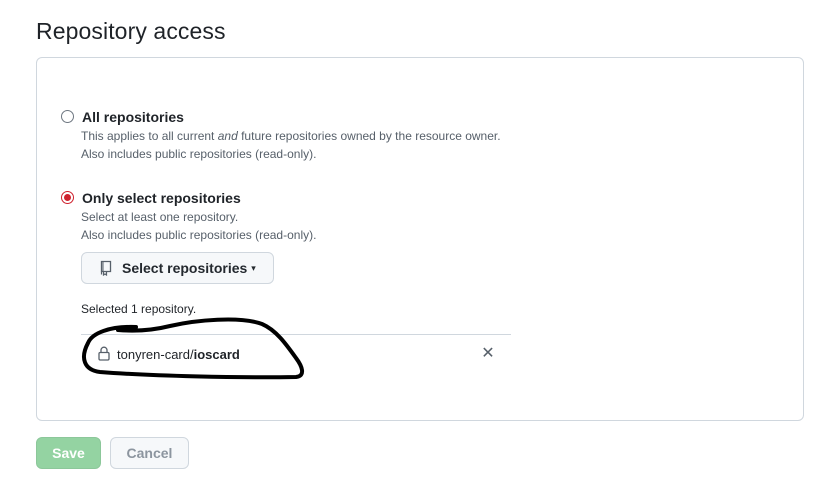 The image size is (831, 483). What do you see at coordinates (253, 267) in the screenshot?
I see `chevron-down-icon: ▾` at bounding box center [253, 267].